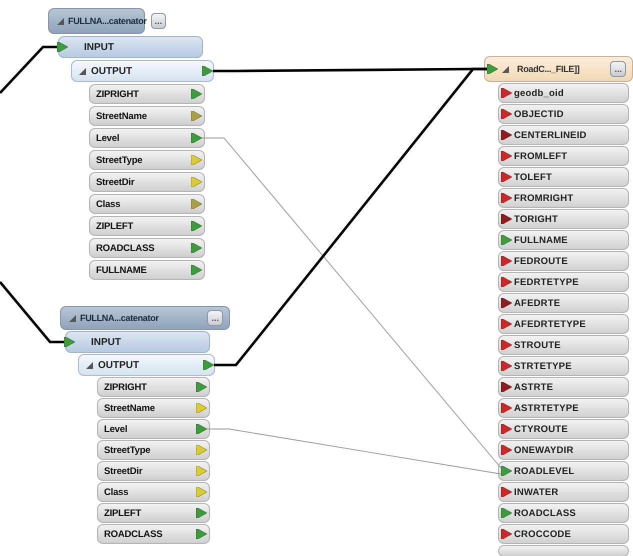 The image size is (633, 556). Describe the element at coordinates (116, 182) in the screenshot. I see `attribute-name: StreetDir` at that location.